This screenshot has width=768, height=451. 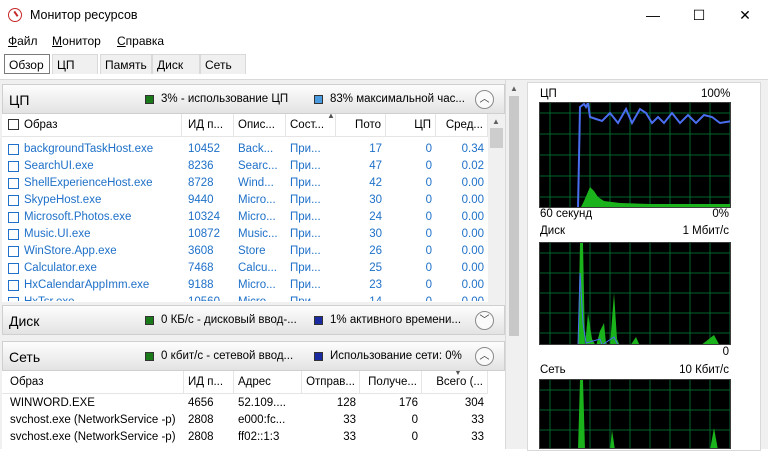 I want to click on sort-arrow-icon: ▼, so click(x=458, y=374).